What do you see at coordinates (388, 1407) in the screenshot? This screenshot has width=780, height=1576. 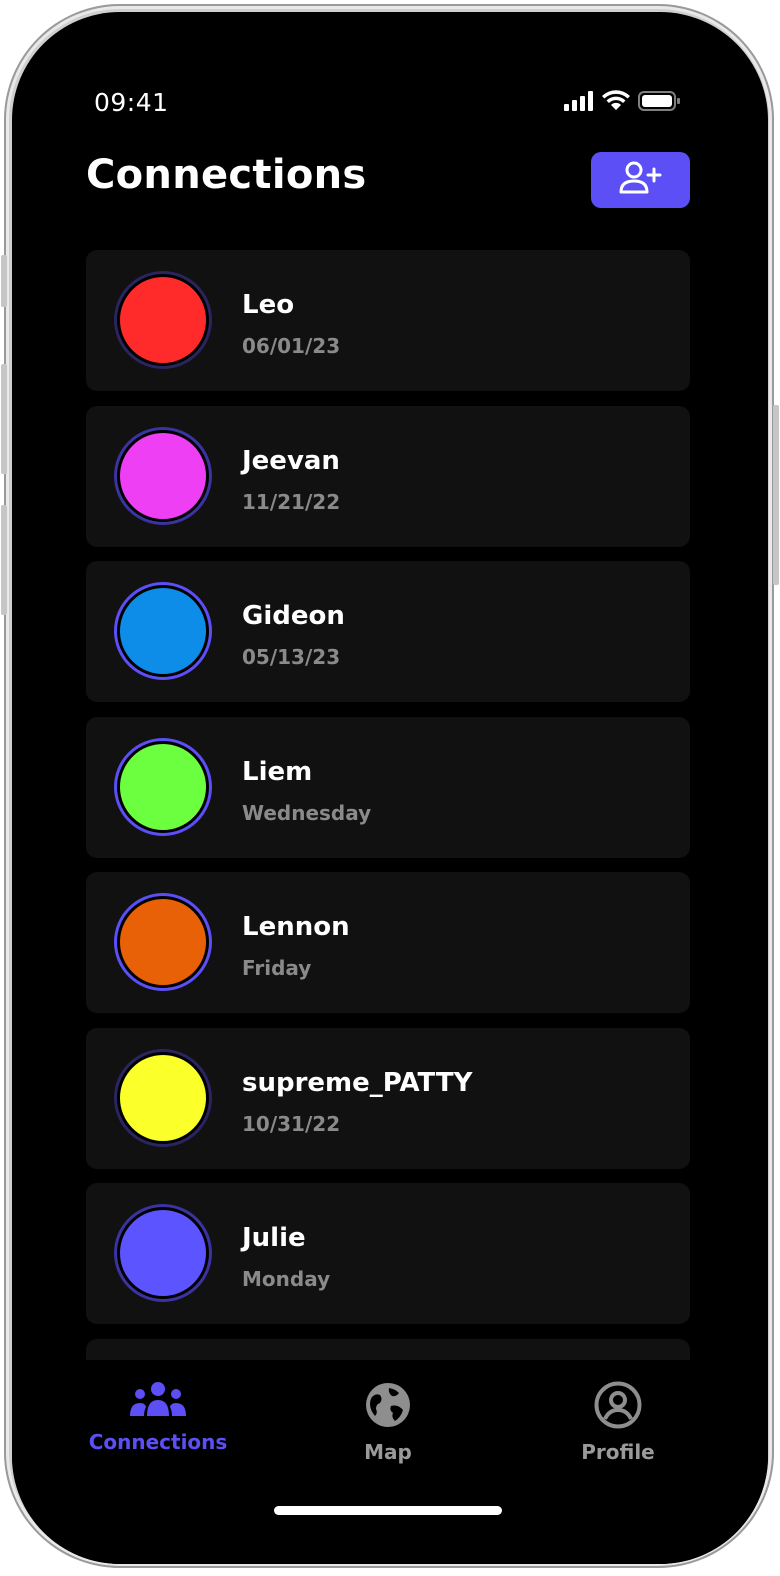 I see `globe-icon` at bounding box center [388, 1407].